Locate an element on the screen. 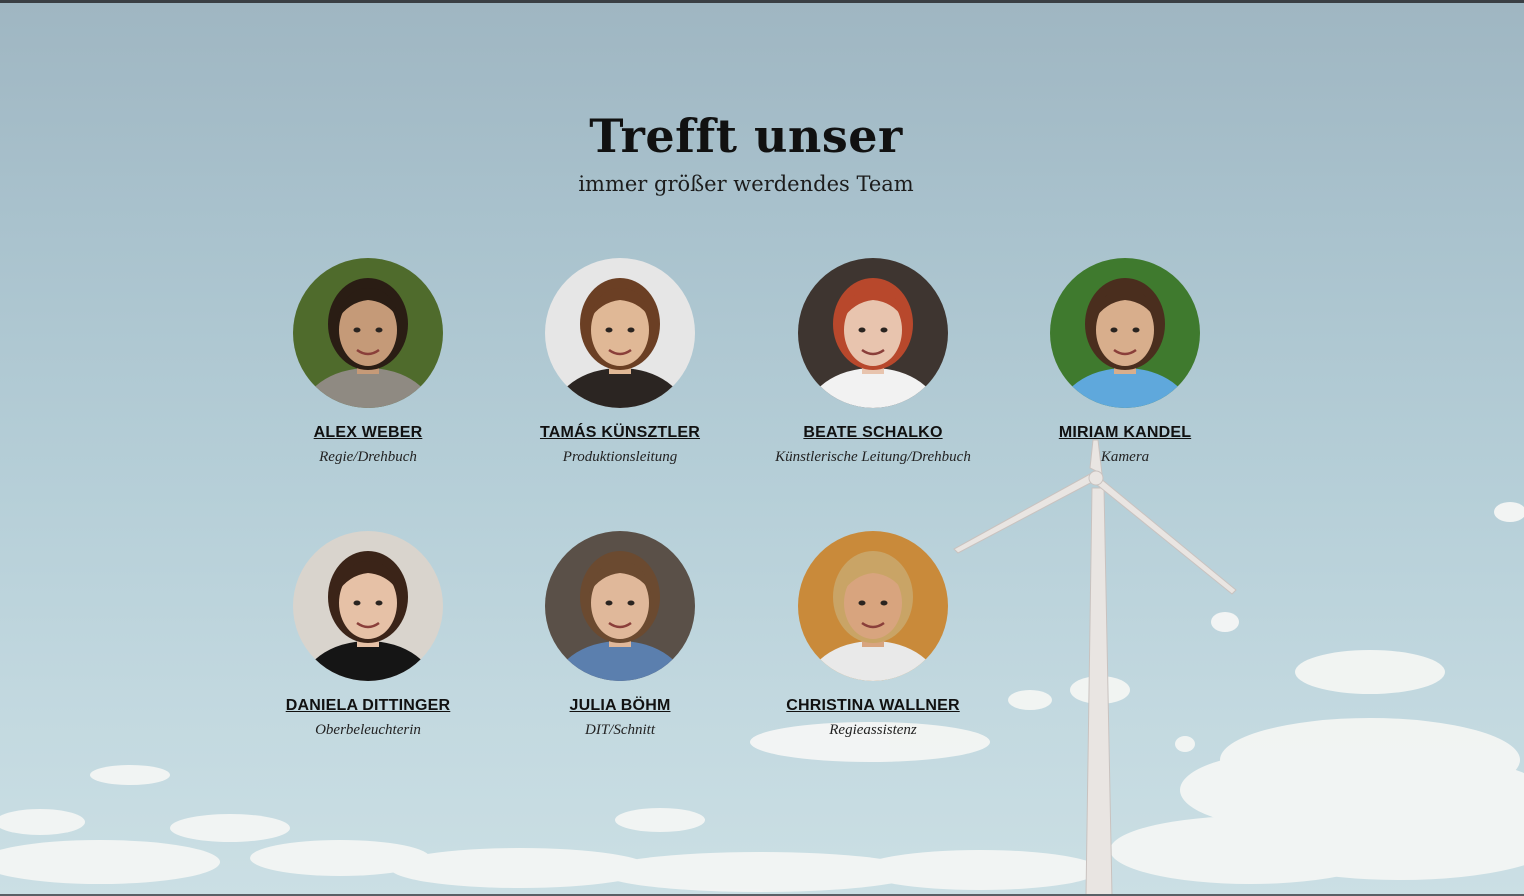  page-title: Trefft unser is located at coordinates (746, 136).